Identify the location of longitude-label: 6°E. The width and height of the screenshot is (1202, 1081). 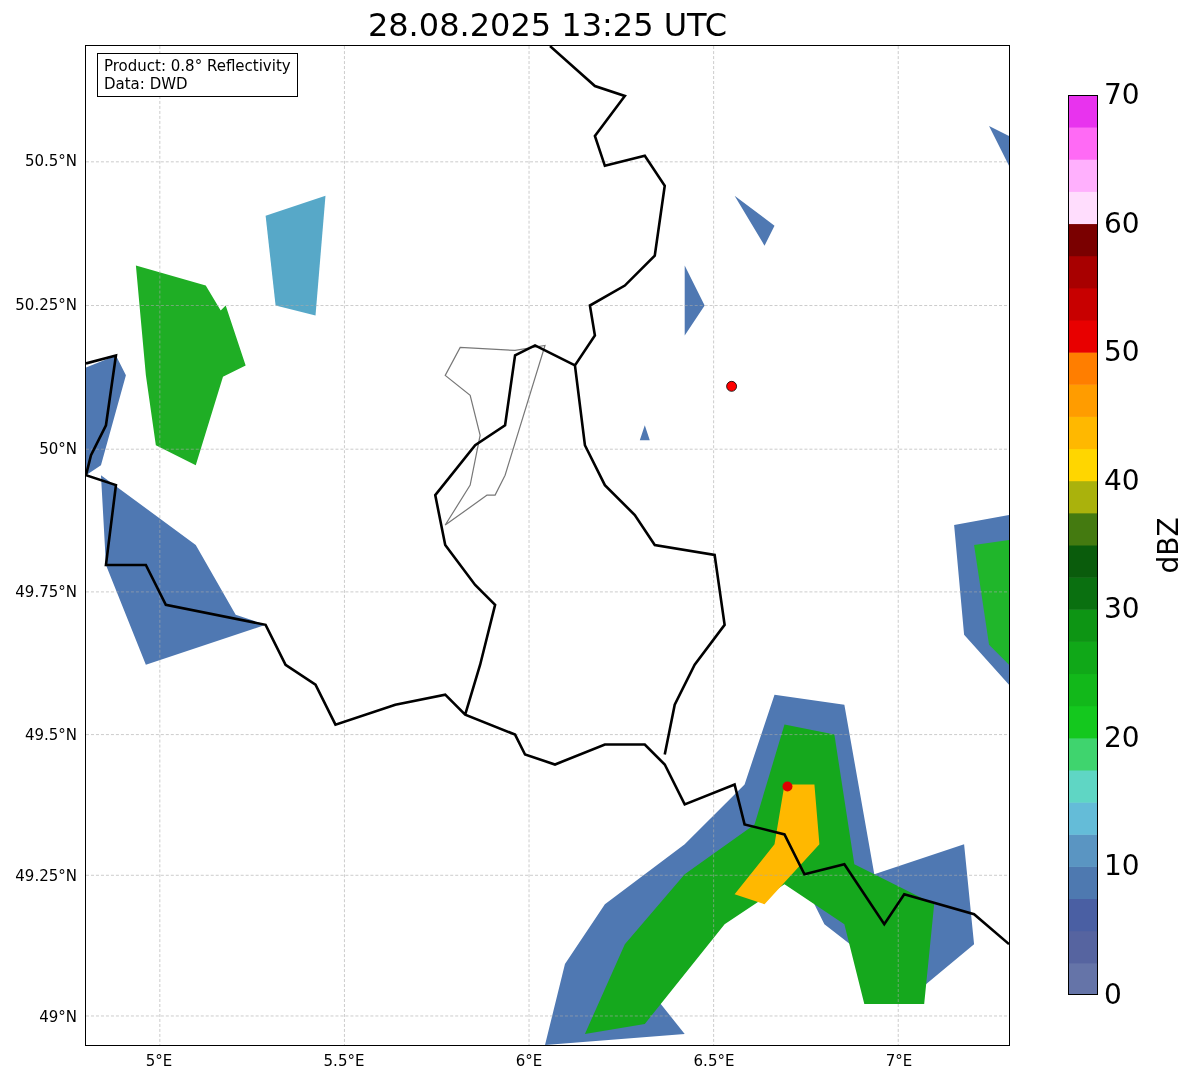
(529, 1061).